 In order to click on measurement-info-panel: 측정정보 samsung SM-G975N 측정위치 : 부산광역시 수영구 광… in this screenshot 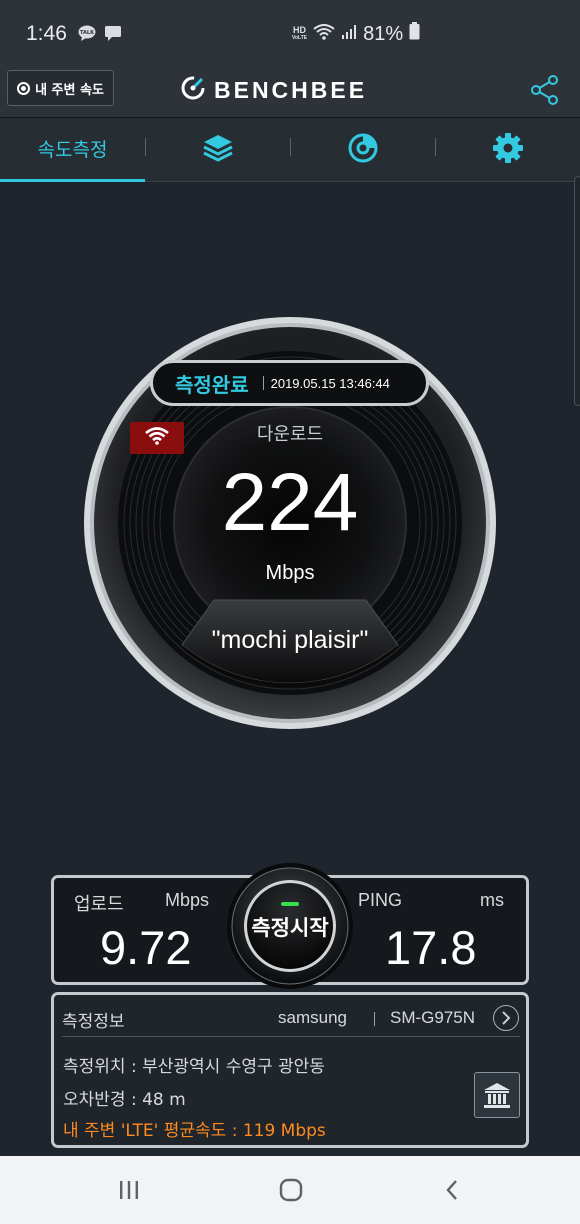, I will do `click(290, 1070)`.